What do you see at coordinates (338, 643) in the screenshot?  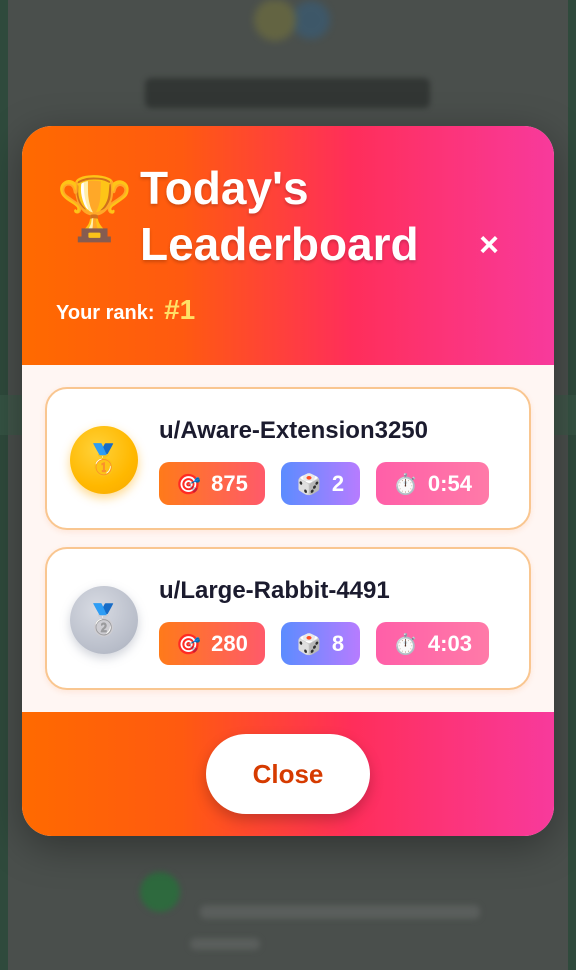 I see `dice-value: 8` at bounding box center [338, 643].